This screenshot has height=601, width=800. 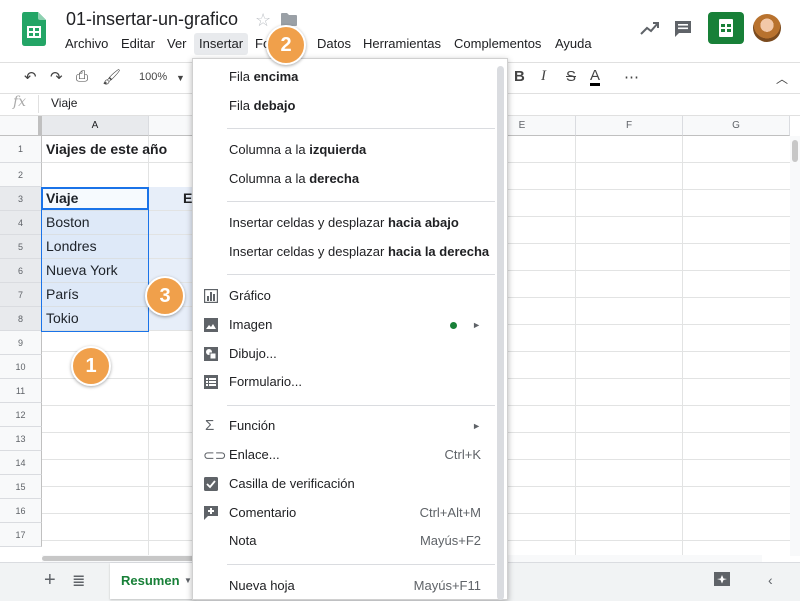 What do you see at coordinates (350, 106) in the screenshot?
I see `menu-row-below: Fila debajo` at bounding box center [350, 106].